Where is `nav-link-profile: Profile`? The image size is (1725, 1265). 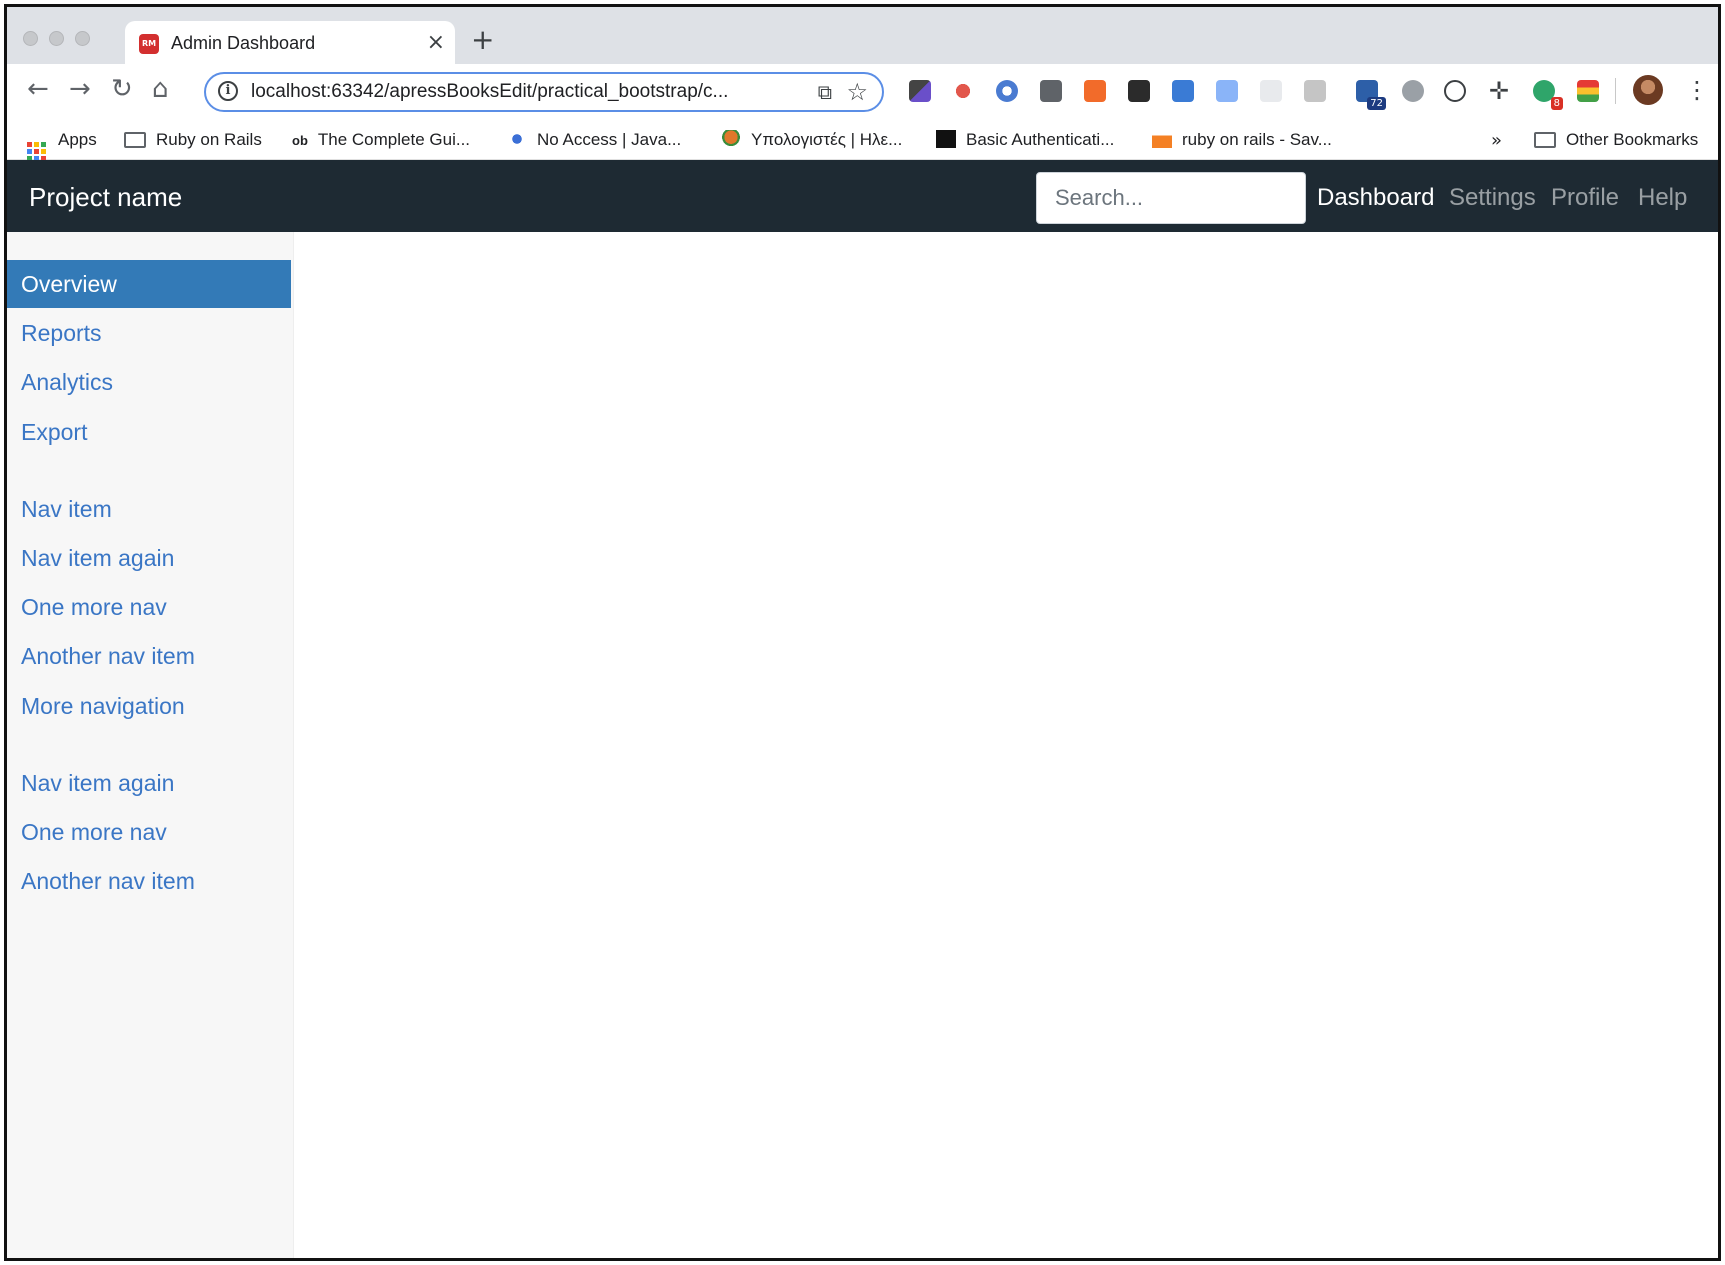 nav-link-profile: Profile is located at coordinates (1585, 198).